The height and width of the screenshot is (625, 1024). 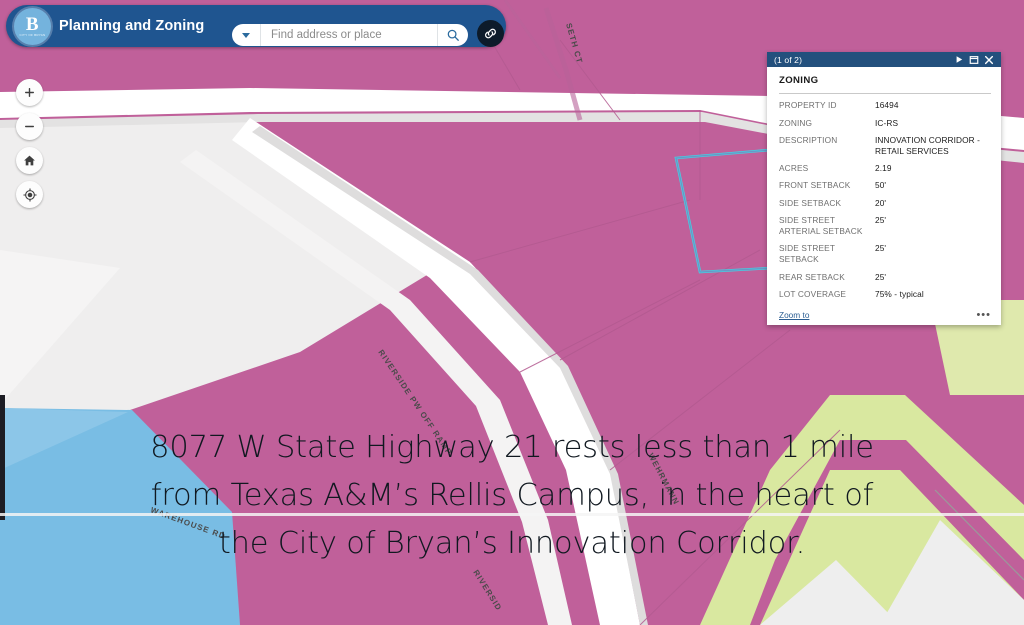 I want to click on close-icon, so click(x=988, y=59).